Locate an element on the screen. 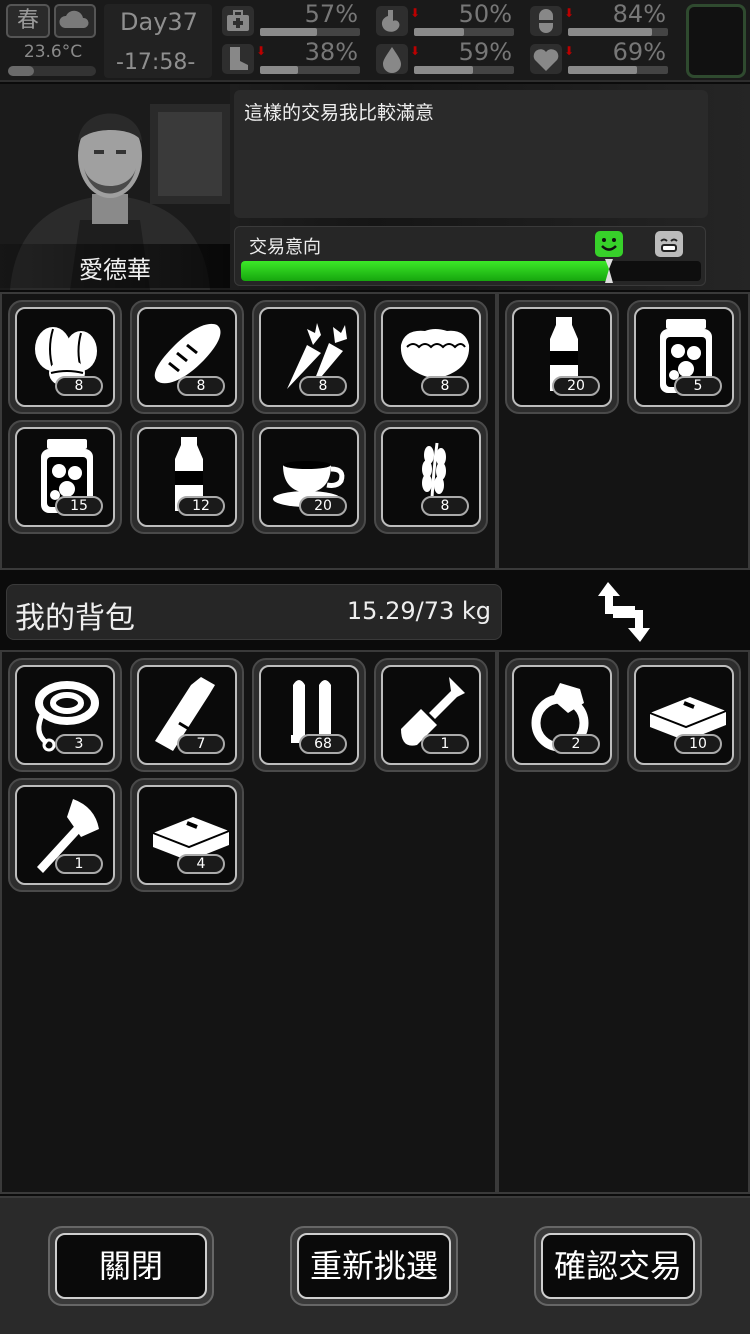  trader-name: 愛德華 is located at coordinates (115, 270).